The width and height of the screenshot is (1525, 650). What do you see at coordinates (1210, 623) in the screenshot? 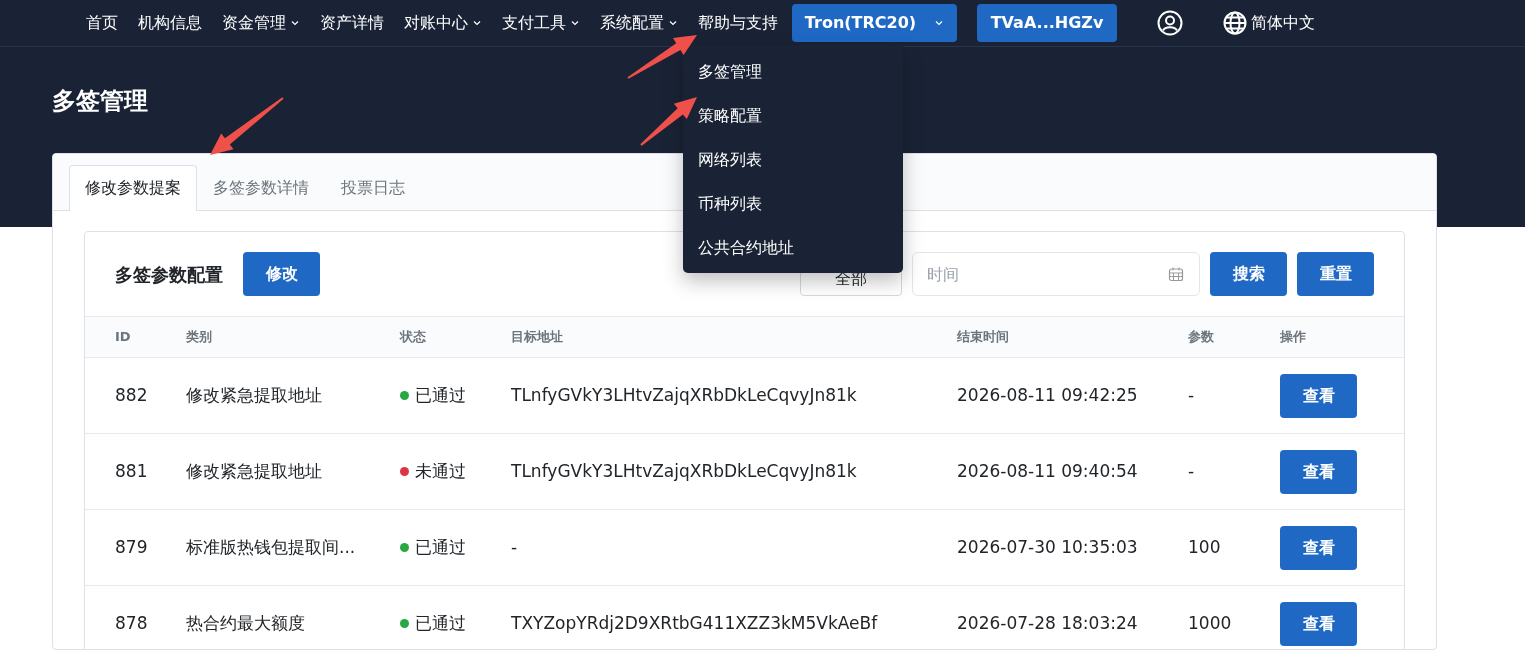
I see `table-cell-text: 1000` at bounding box center [1210, 623].